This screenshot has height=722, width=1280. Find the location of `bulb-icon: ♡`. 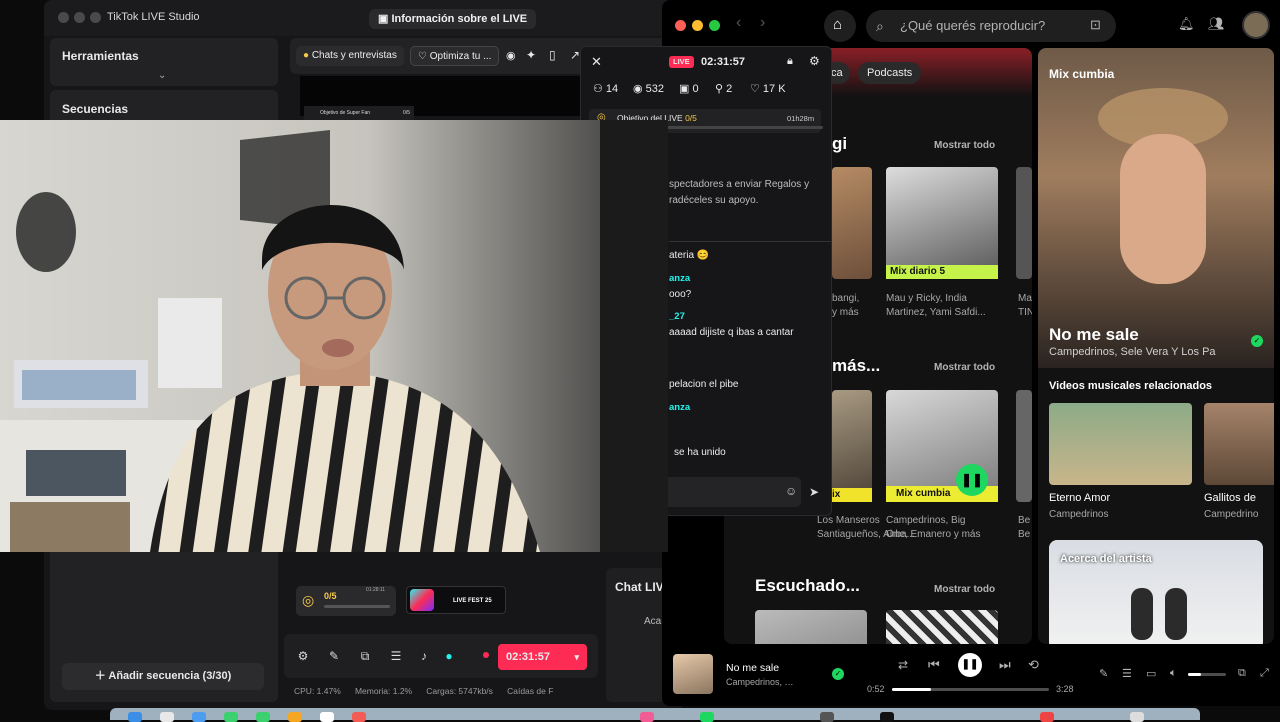

bulb-icon: ♡ is located at coordinates (424, 56).